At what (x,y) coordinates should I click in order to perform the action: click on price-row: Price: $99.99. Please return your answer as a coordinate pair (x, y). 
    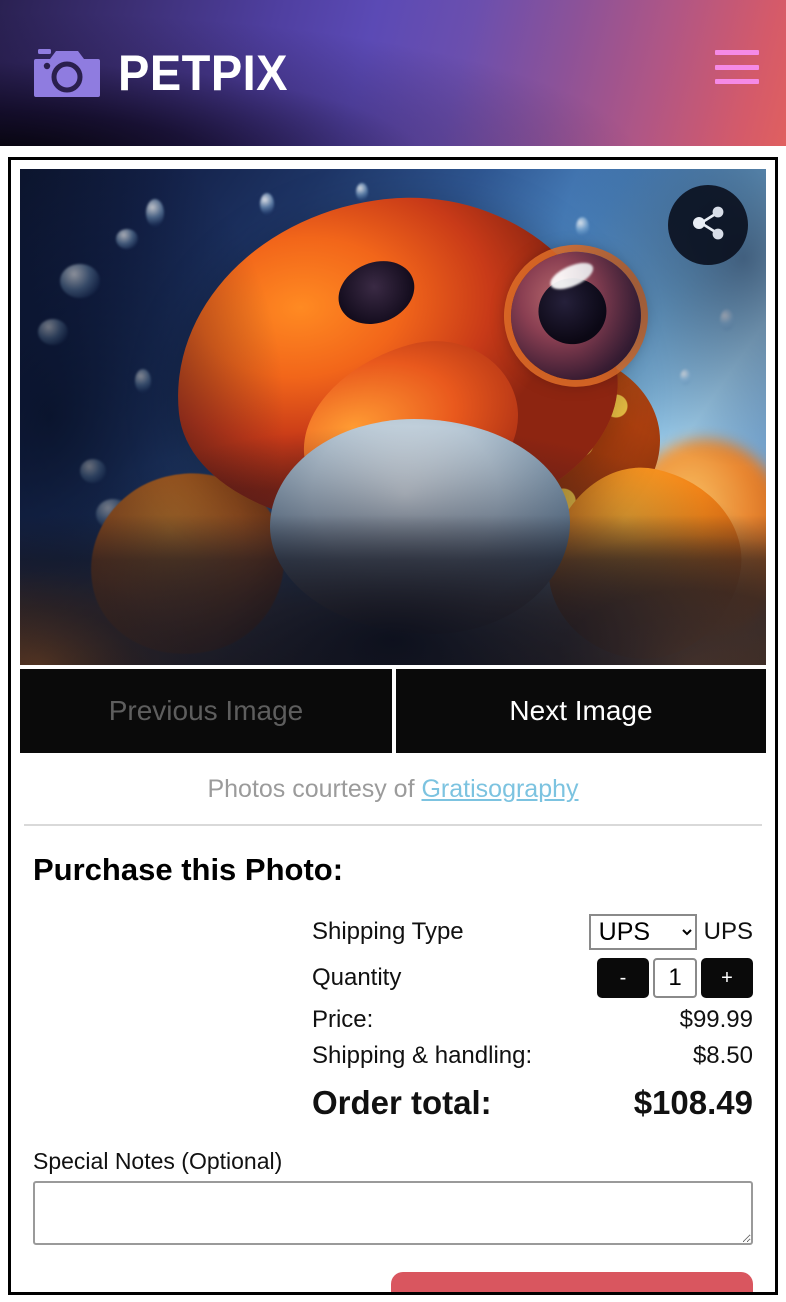
    Looking at the image, I should click on (393, 1020).